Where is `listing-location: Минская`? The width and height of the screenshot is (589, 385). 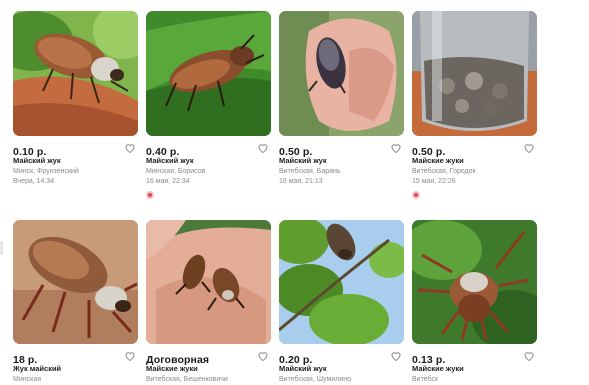 listing-location: Минская is located at coordinates (27, 379).